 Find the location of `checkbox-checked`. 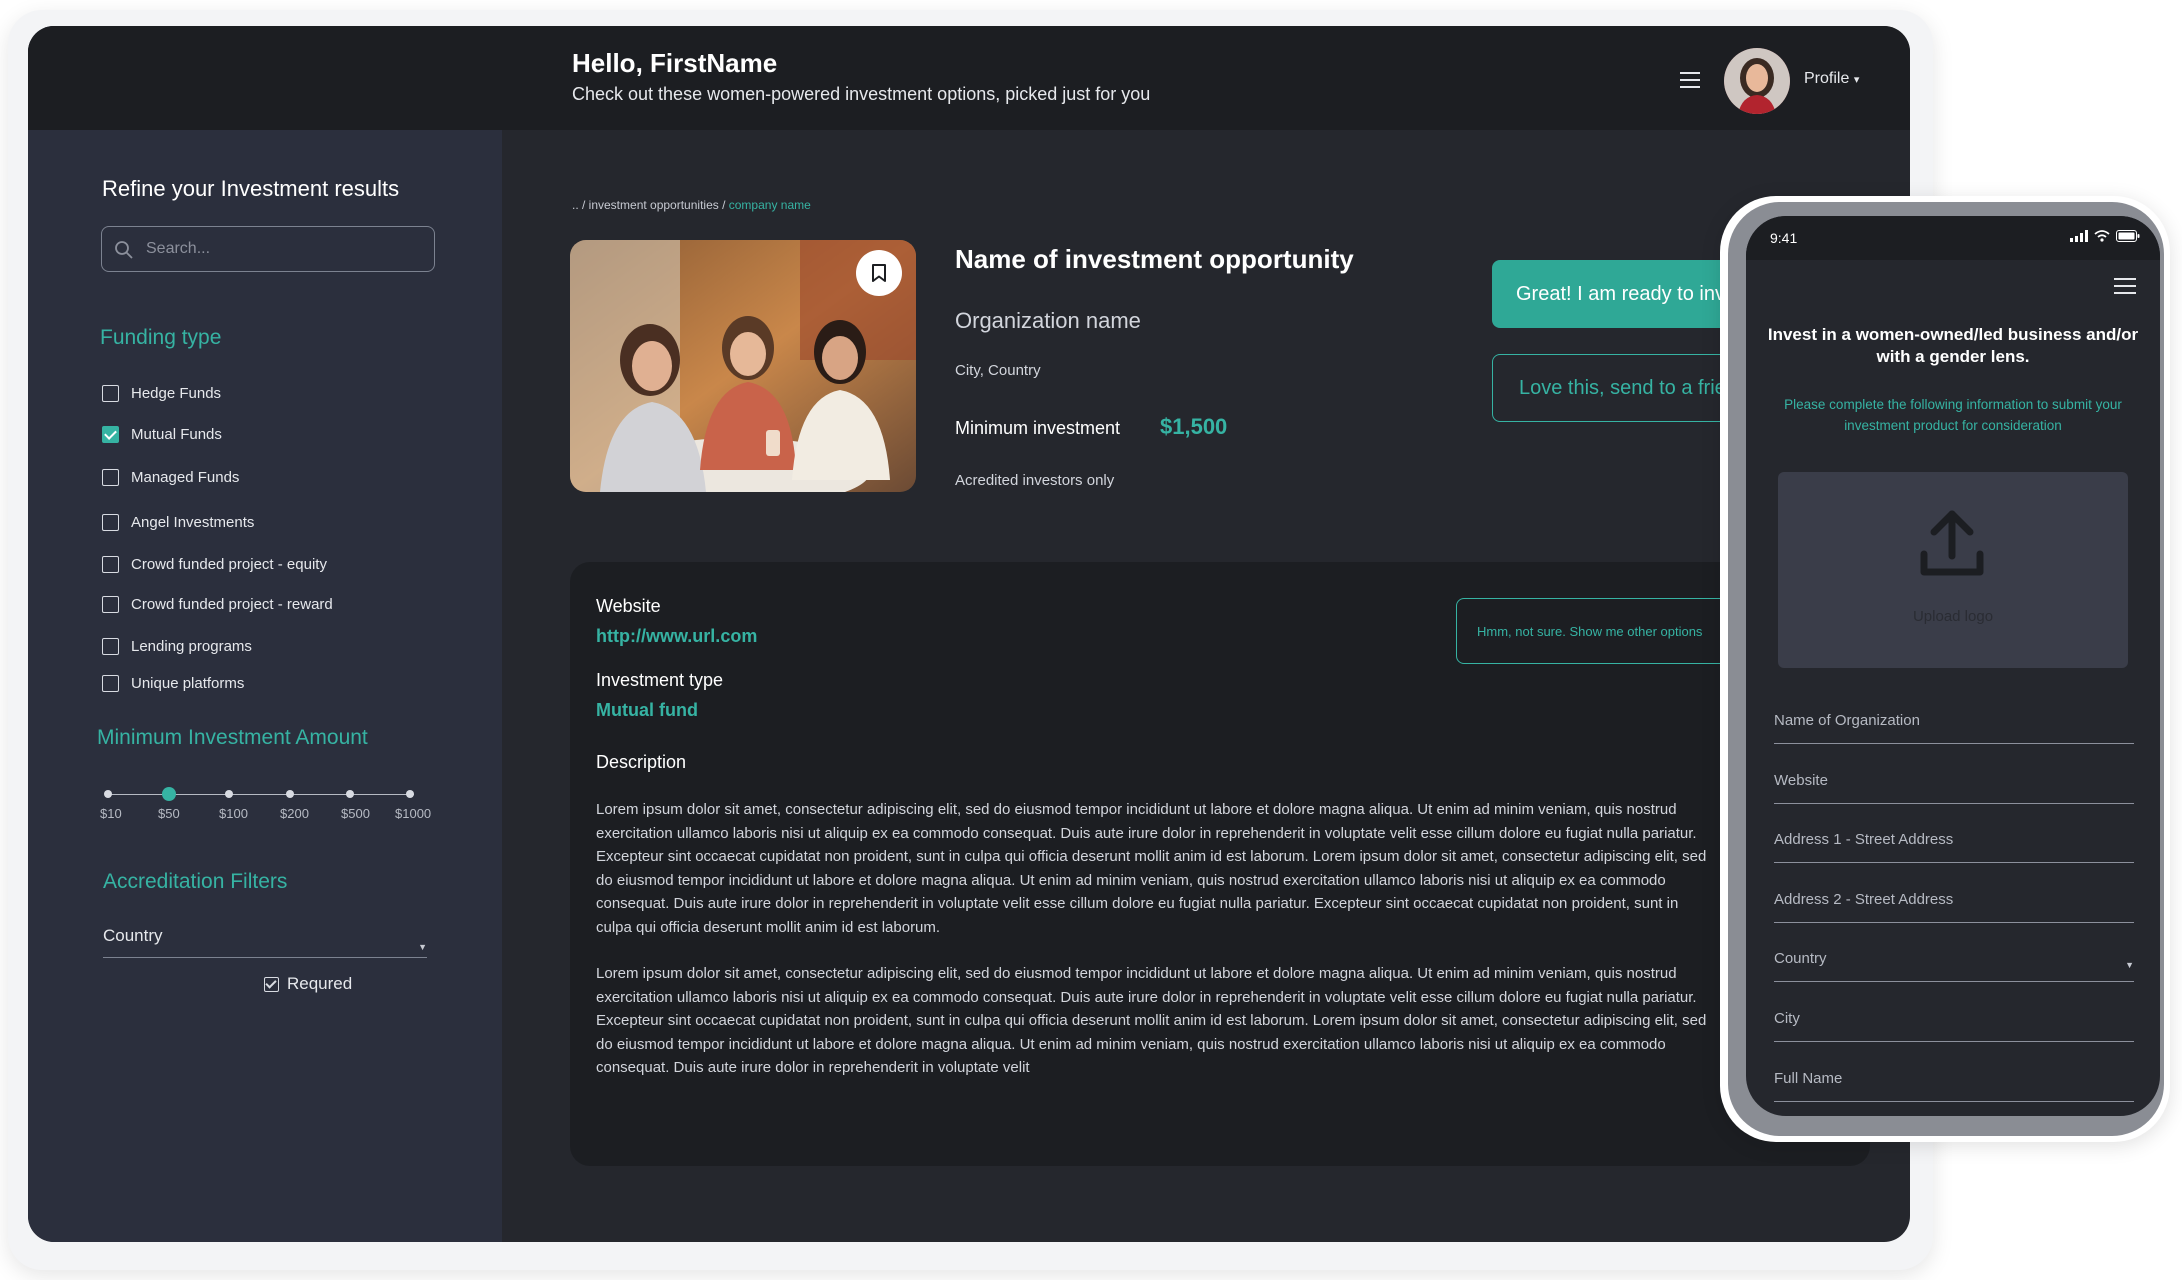

checkbox-checked is located at coordinates (110, 434).